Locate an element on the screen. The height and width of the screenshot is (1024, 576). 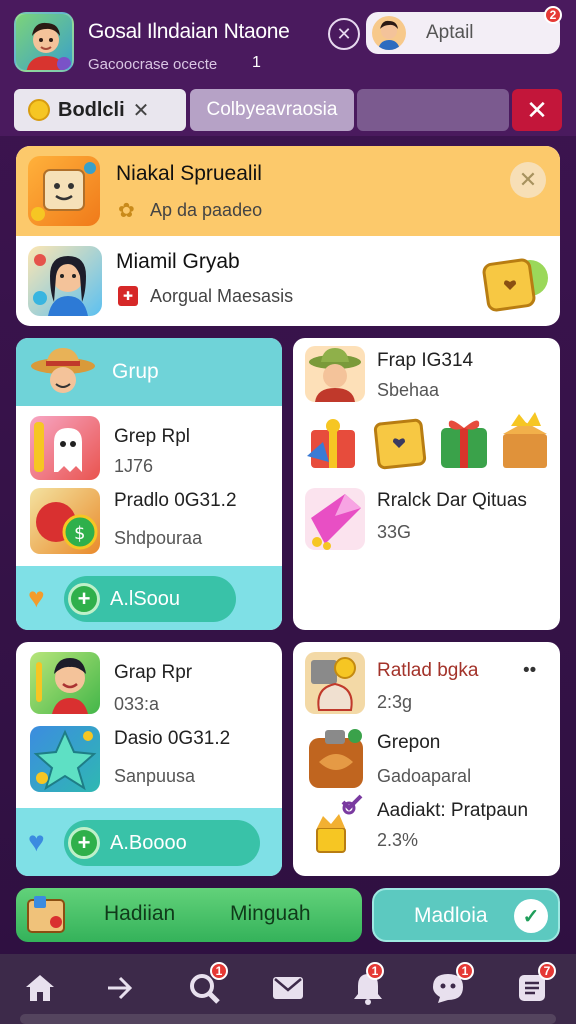
gold-crown-icon is located at coordinates (335, 826).